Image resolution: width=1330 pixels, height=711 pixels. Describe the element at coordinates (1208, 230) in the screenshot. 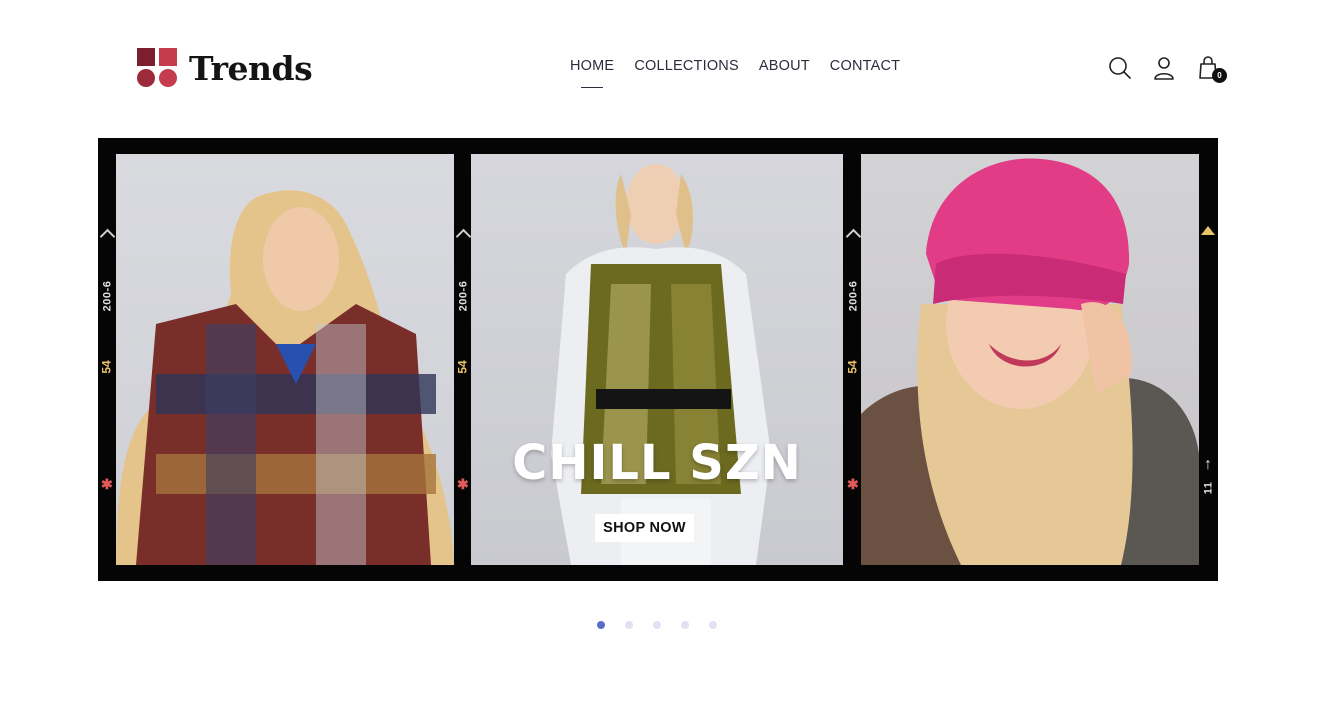

I see `film-triangle-icon` at that location.